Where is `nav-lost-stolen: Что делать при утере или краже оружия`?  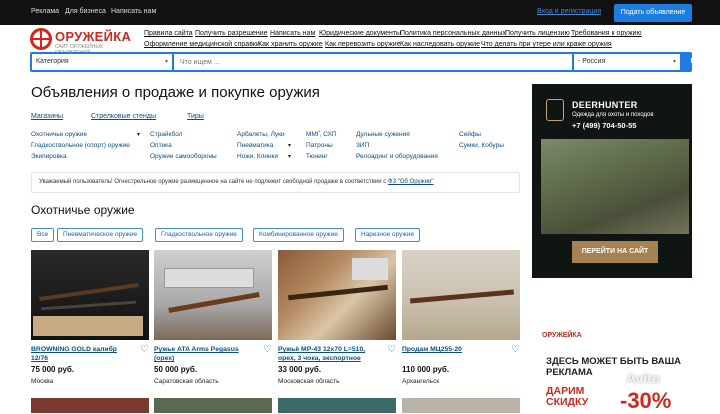
nav-lost-stolen: Что делать при утере или краже оружия is located at coordinates (546, 44).